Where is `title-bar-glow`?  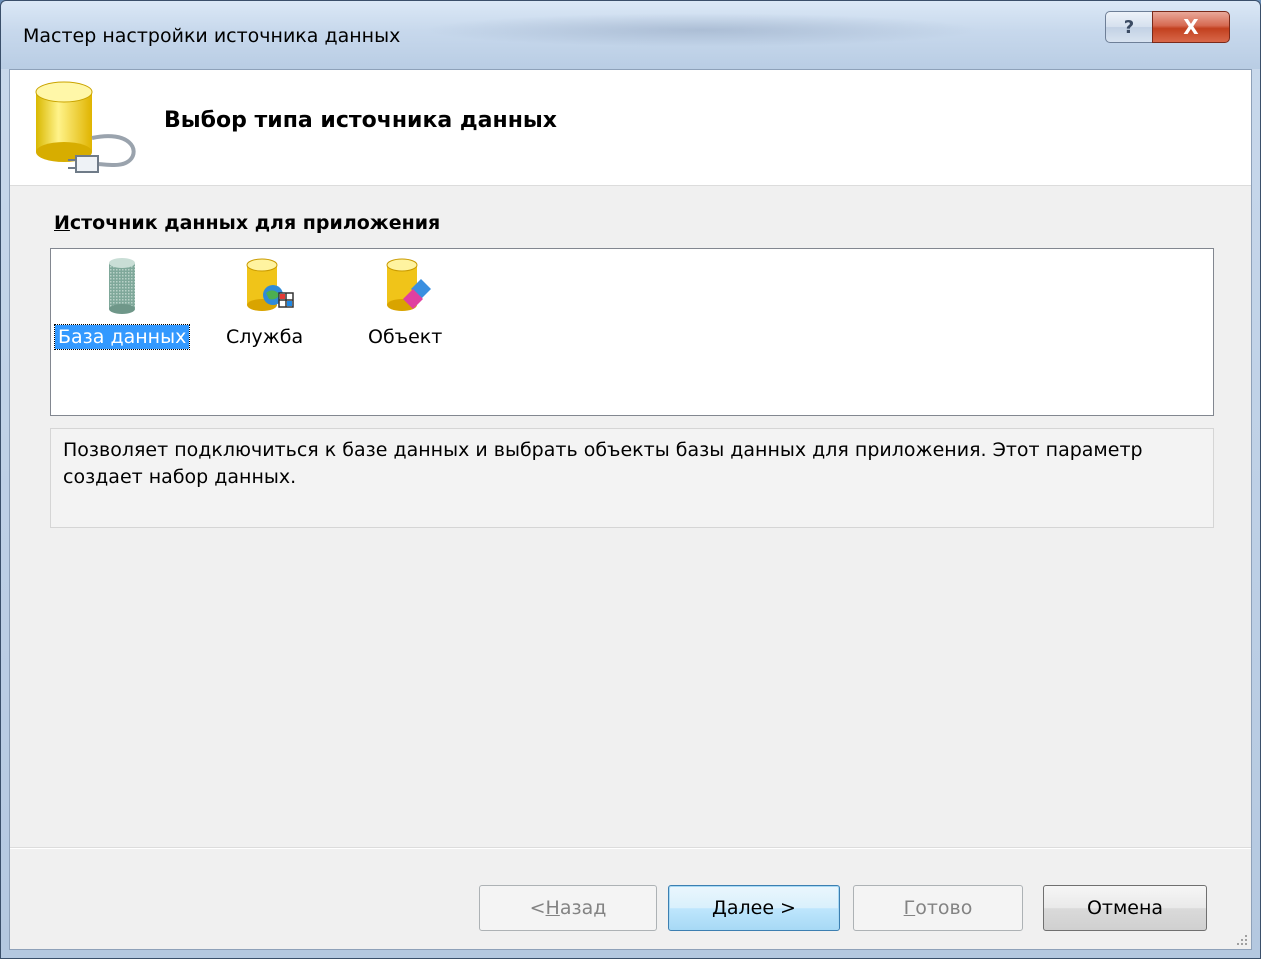
title-bar-glow is located at coordinates (701, 30).